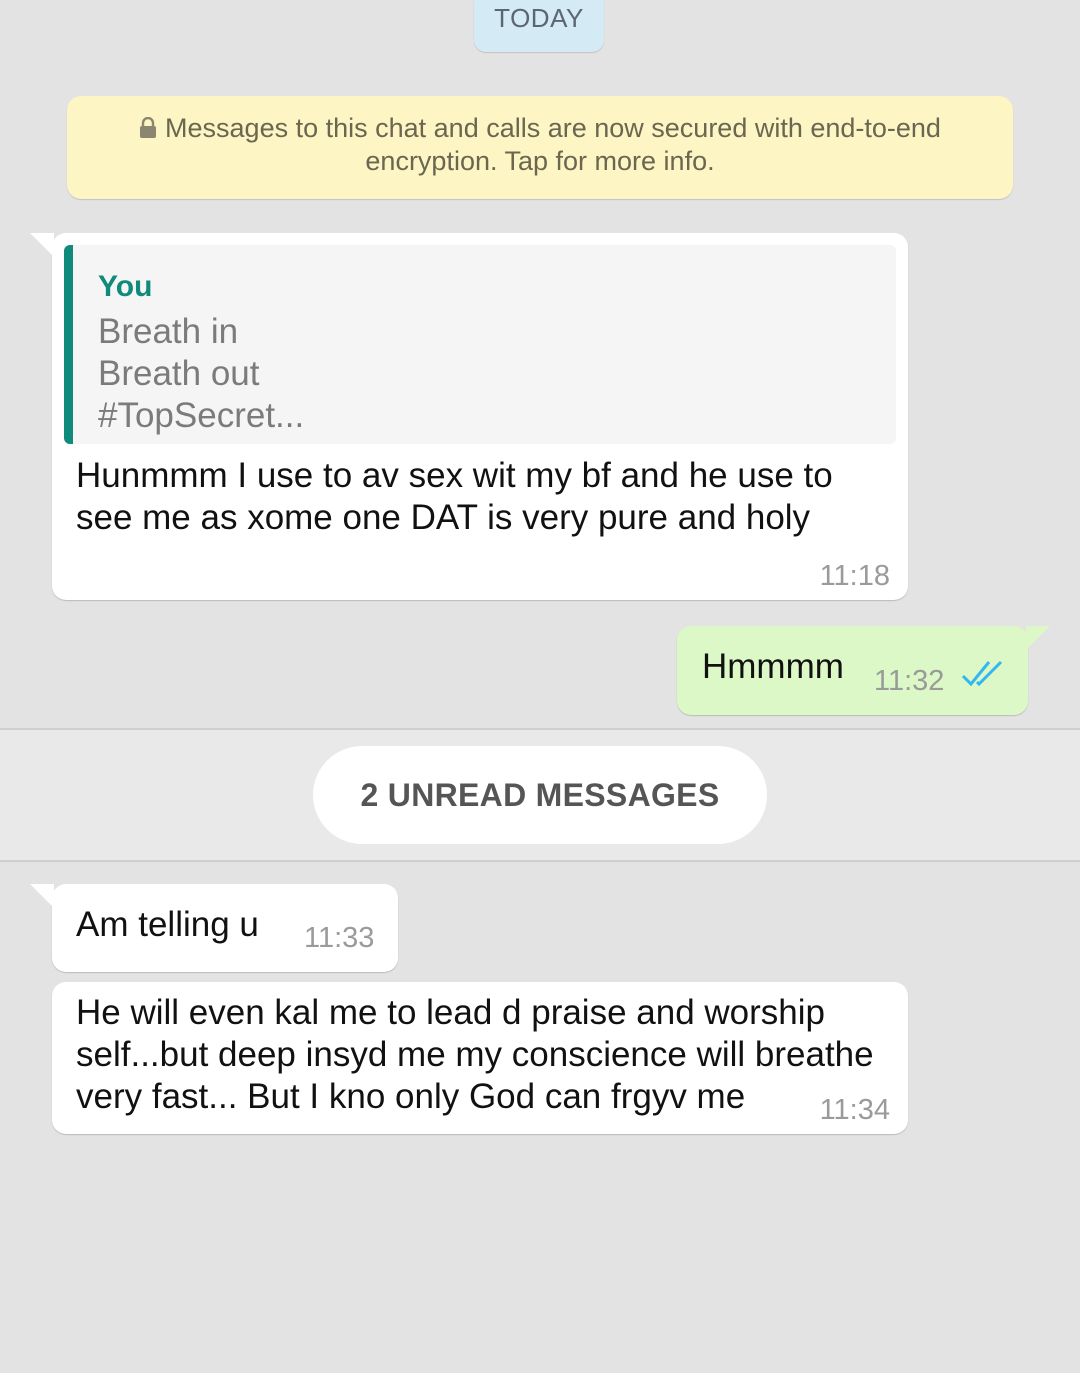 This screenshot has width=1080, height=1373. What do you see at coordinates (125, 286) in the screenshot?
I see `quote-author: You` at bounding box center [125, 286].